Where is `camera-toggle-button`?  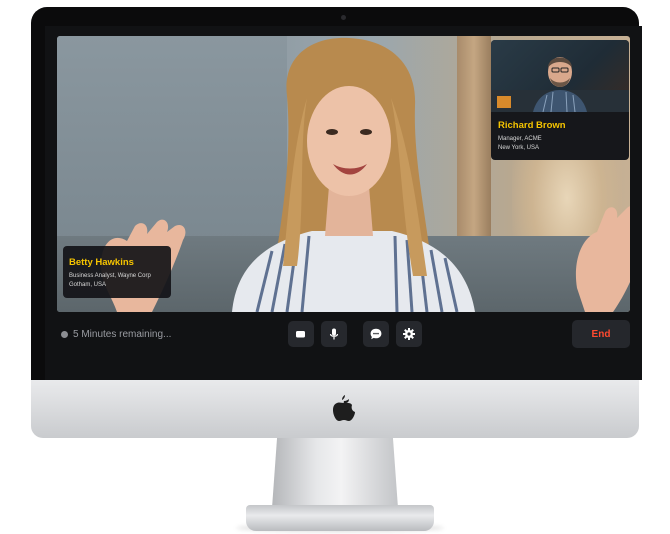 camera-toggle-button is located at coordinates (301, 334).